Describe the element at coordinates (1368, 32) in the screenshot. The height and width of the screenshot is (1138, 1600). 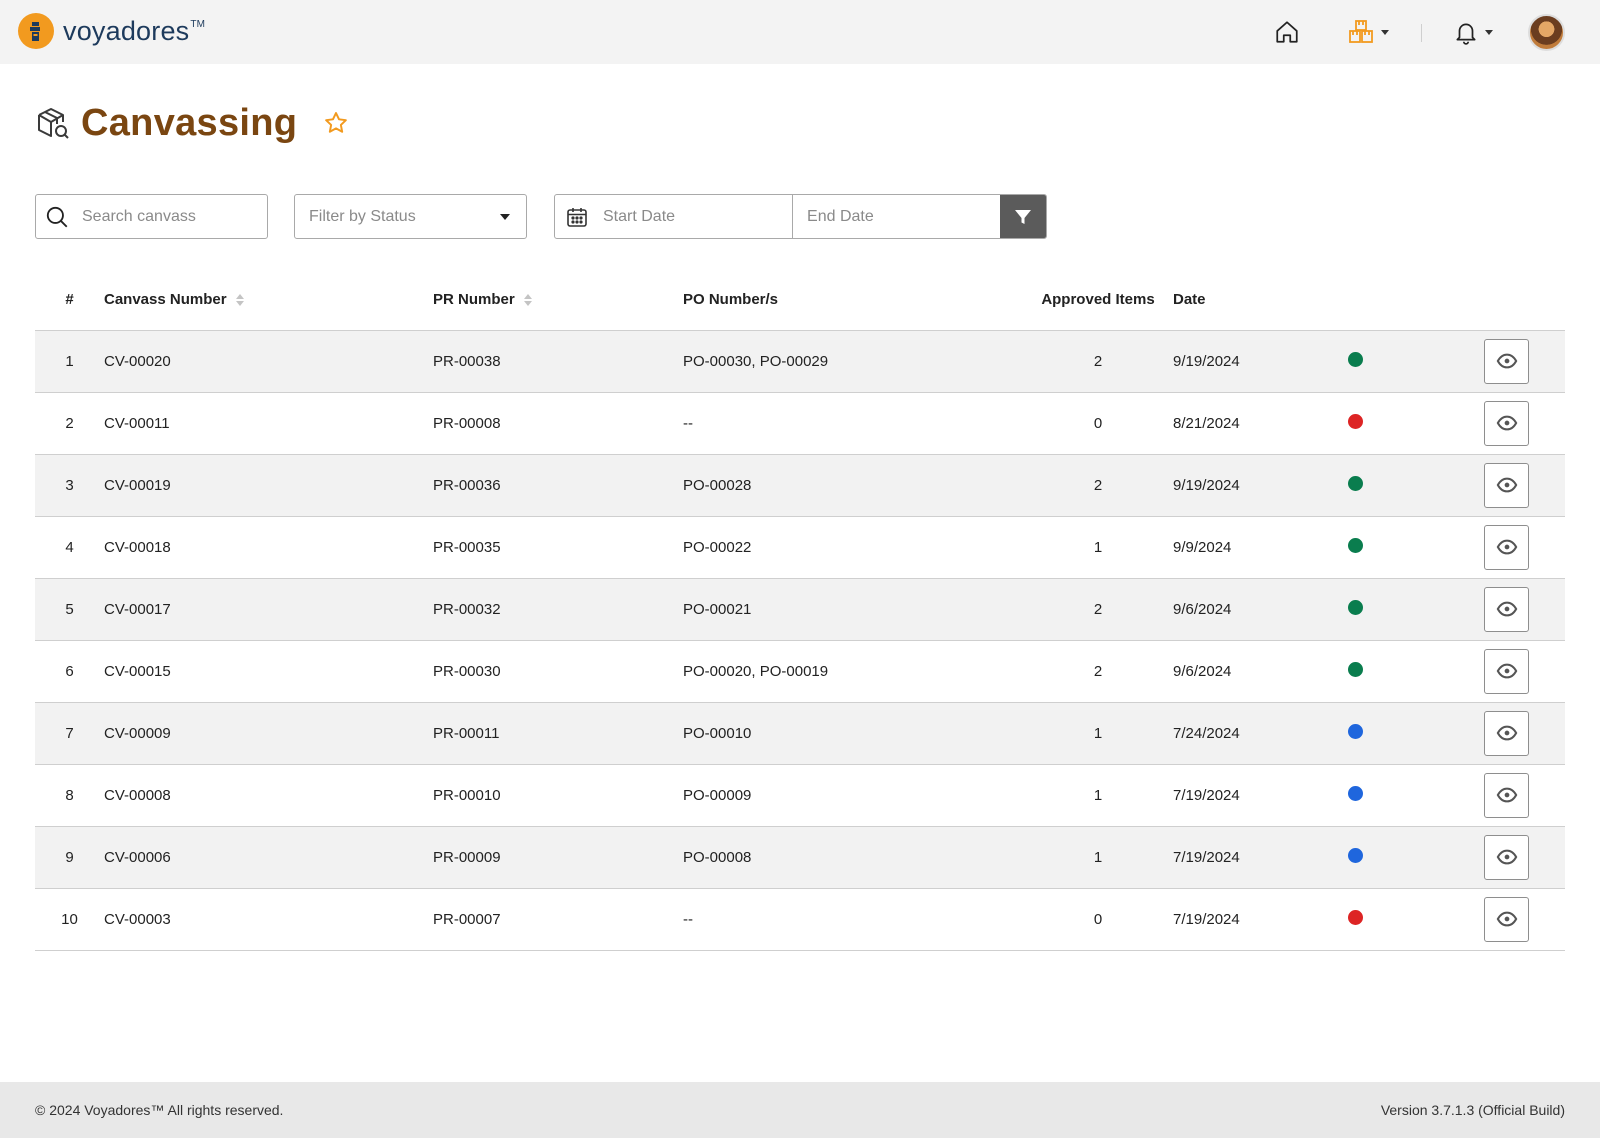
I see `inventory-menu-button` at that location.